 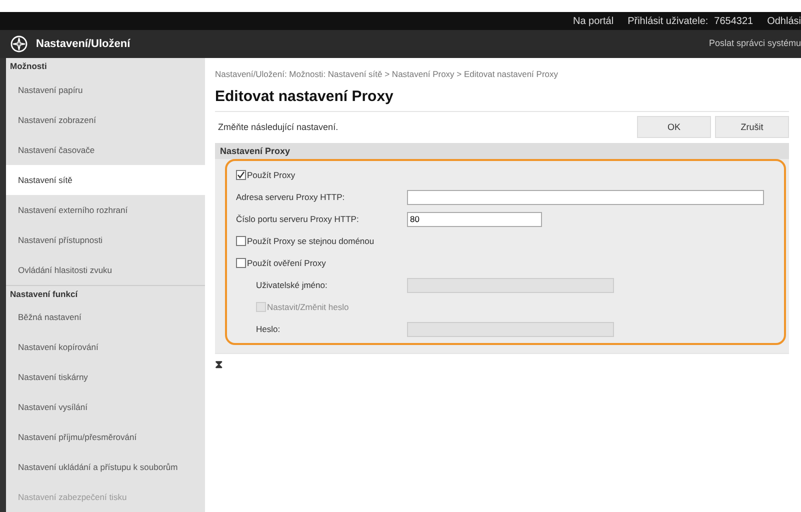 What do you see at coordinates (105, 407) in the screenshot?
I see `sidebar-item: Nastavení vysílání` at bounding box center [105, 407].